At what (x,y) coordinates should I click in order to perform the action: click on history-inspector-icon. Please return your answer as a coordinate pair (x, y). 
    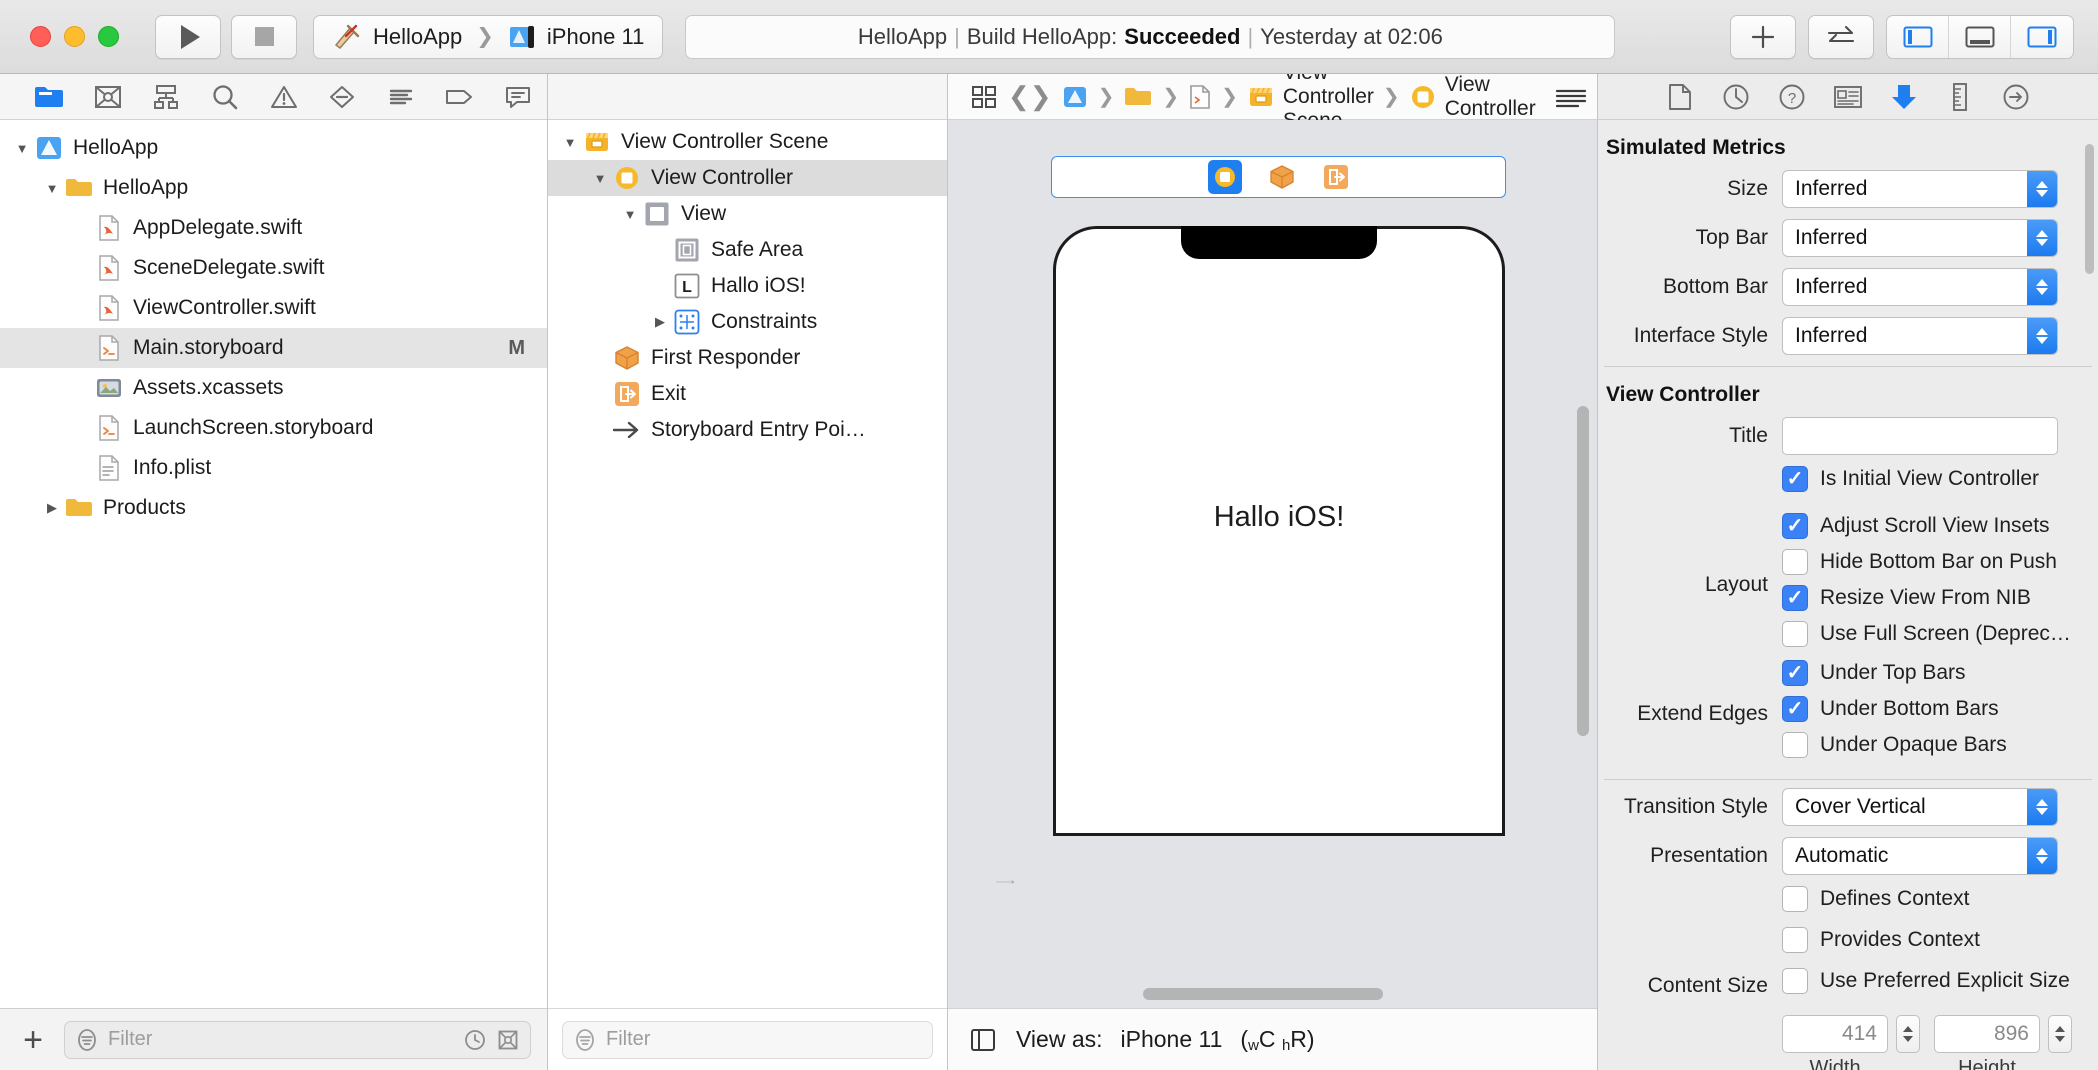
    Looking at the image, I should click on (1736, 97).